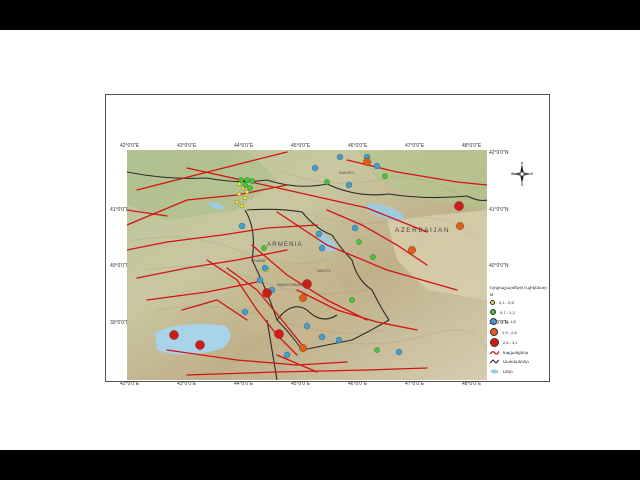  I want to click on lat-label-right: 41°0'0"N, so click(499, 210).